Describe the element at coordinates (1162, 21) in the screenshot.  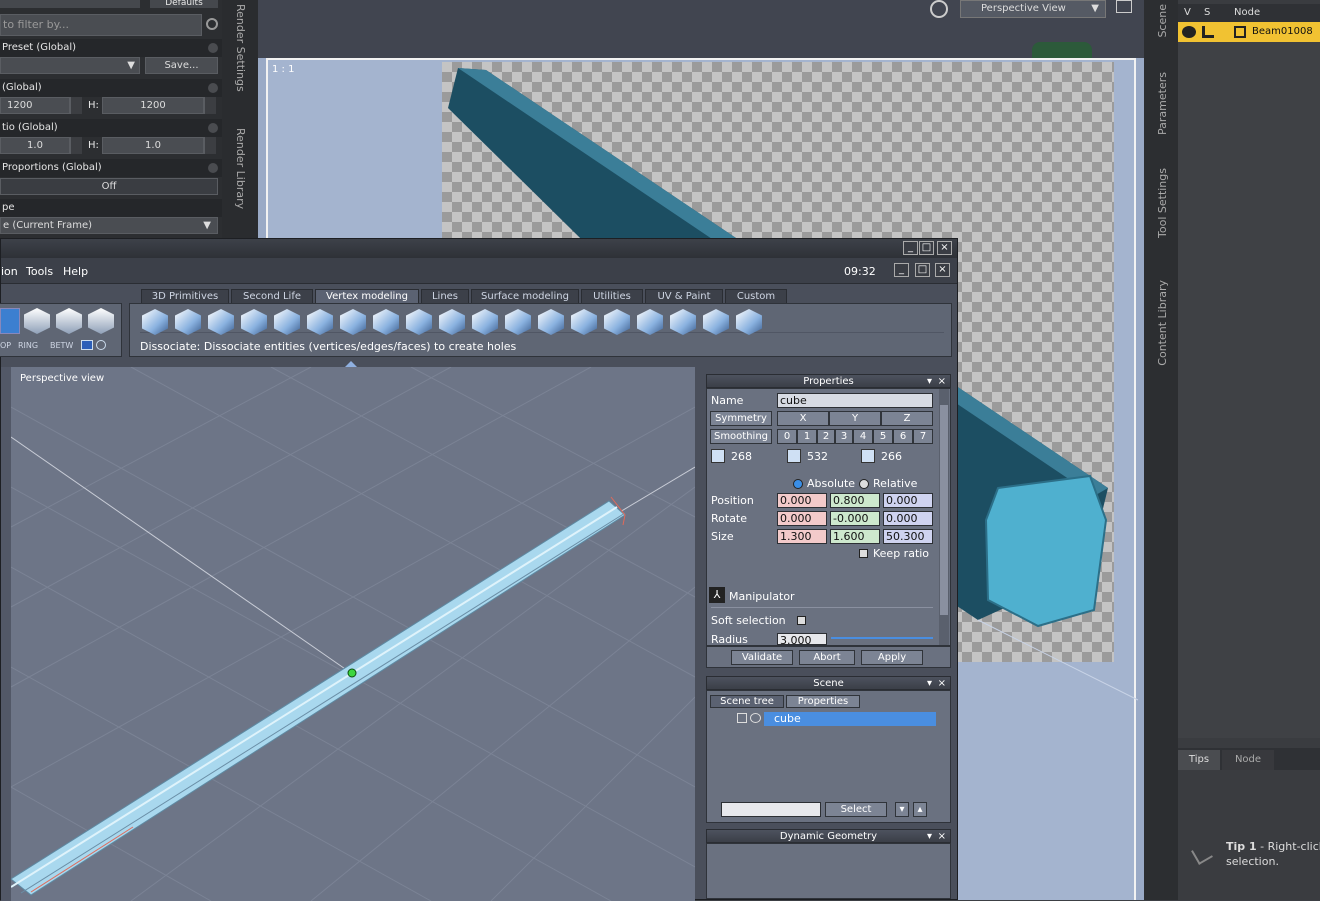
I see `tab-scene: Scene` at that location.